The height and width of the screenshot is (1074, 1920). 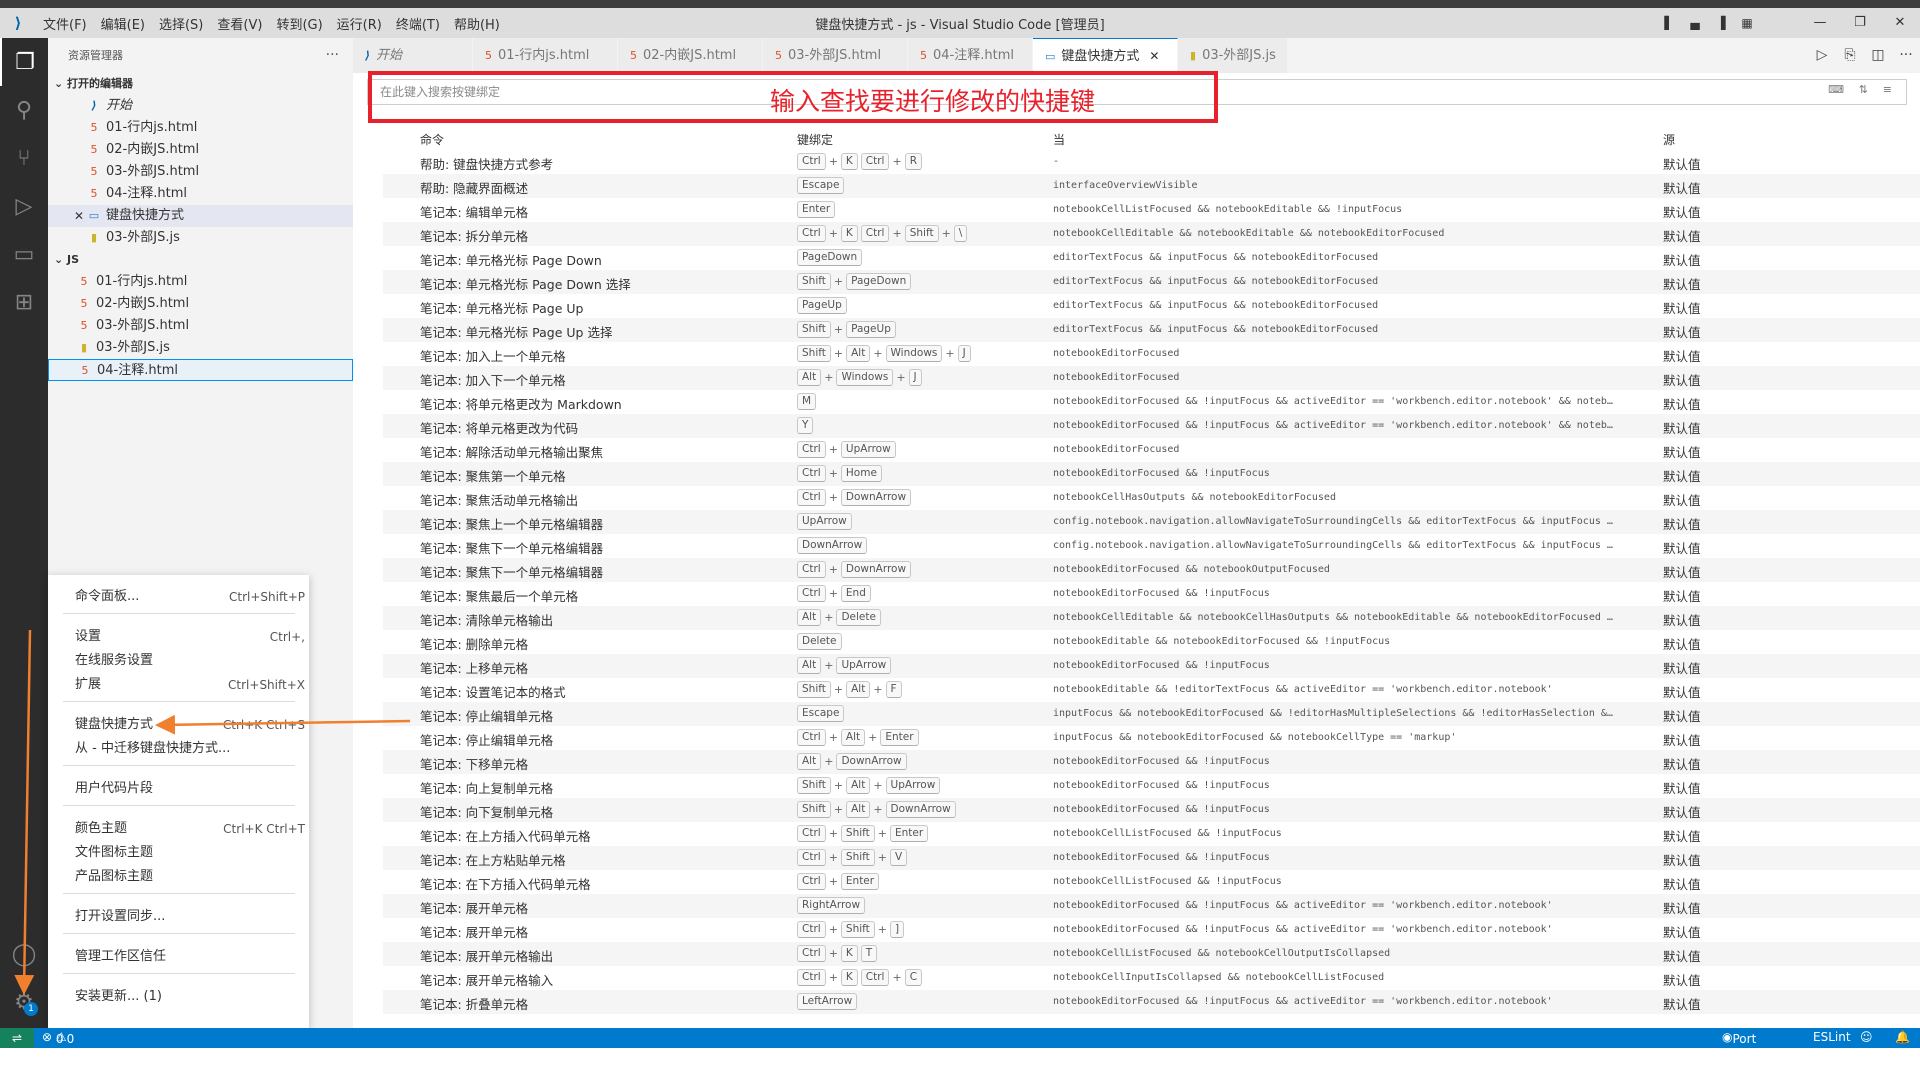 What do you see at coordinates (181, 23) in the screenshot?
I see `menu-item: 选择(S)` at bounding box center [181, 23].